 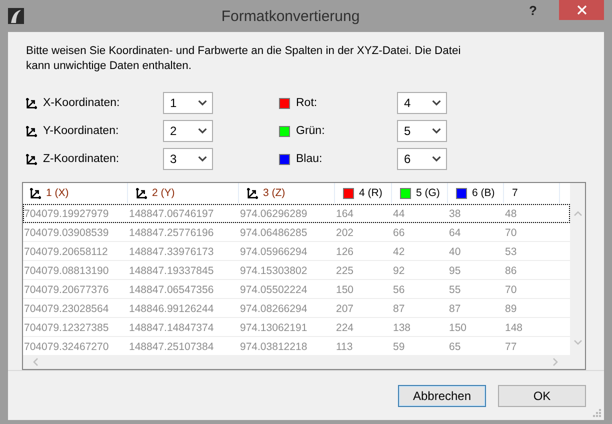 What do you see at coordinates (514, 328) in the screenshot?
I see `table-cell-text: 148` at bounding box center [514, 328].